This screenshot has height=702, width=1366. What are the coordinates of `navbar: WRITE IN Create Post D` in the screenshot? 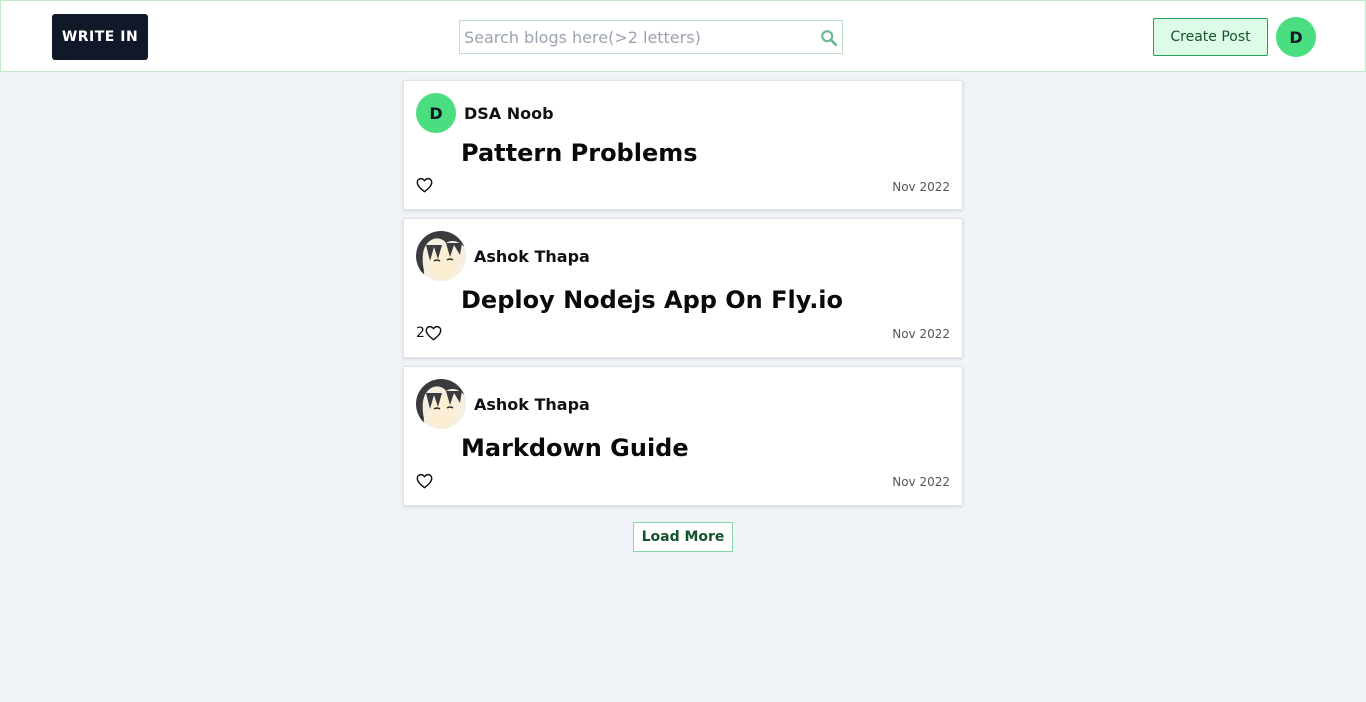 It's located at (683, 36).